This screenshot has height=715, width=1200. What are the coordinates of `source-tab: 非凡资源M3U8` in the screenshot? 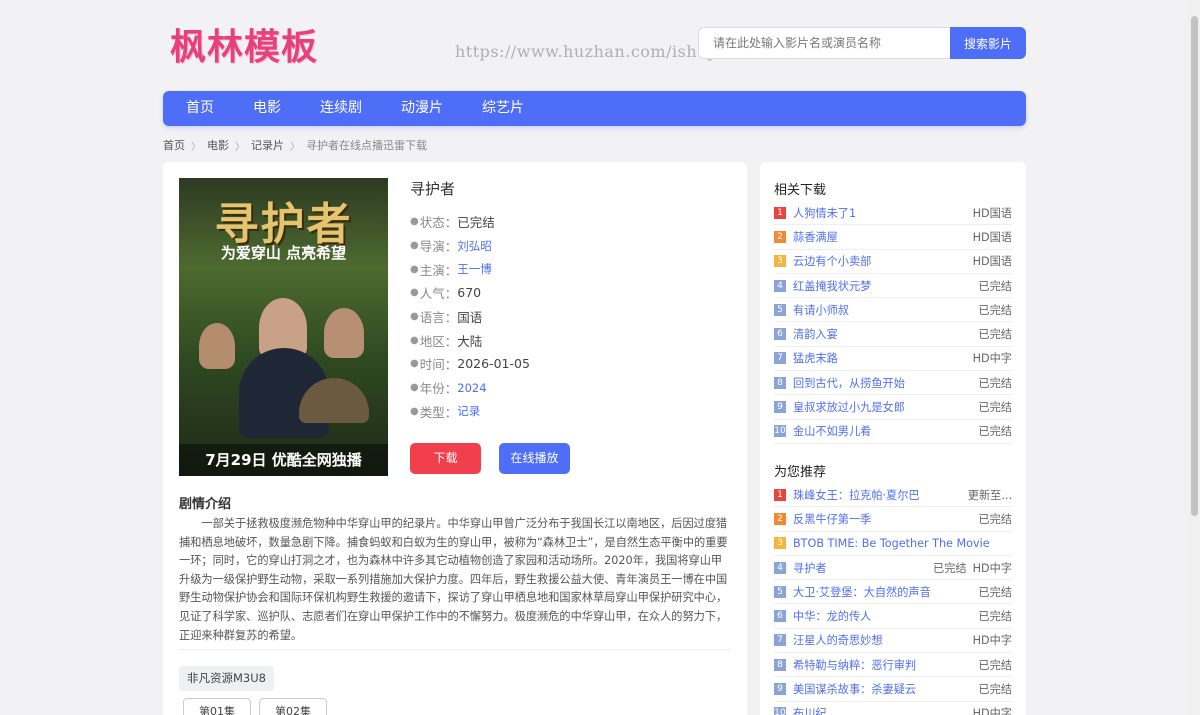 It's located at (226, 678).